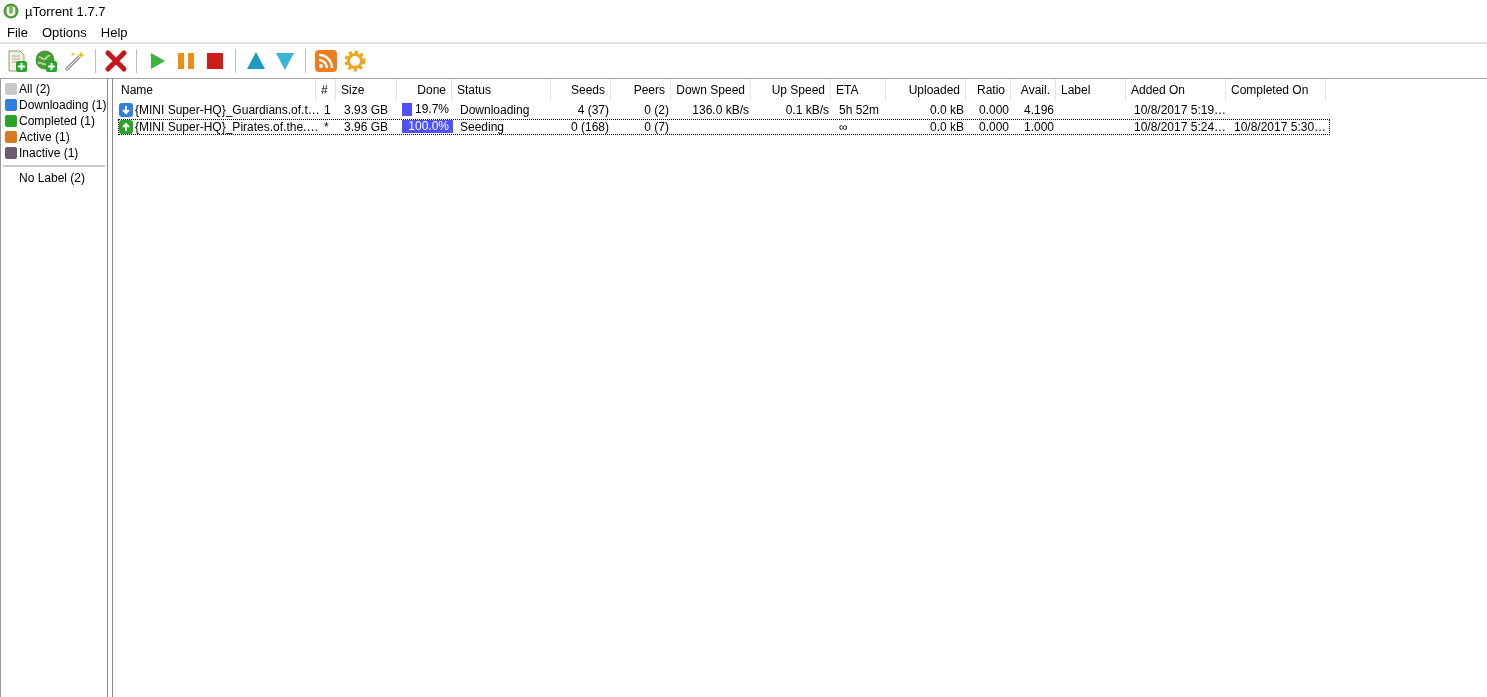 The width and height of the screenshot is (1487, 697). I want to click on add-globe-icon, so click(46, 61).